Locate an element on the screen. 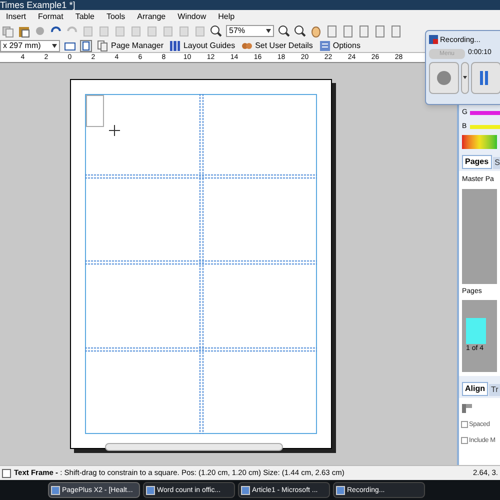 The height and width of the screenshot is (500, 500). toolbar-button: Layout Guides is located at coordinates (202, 46).